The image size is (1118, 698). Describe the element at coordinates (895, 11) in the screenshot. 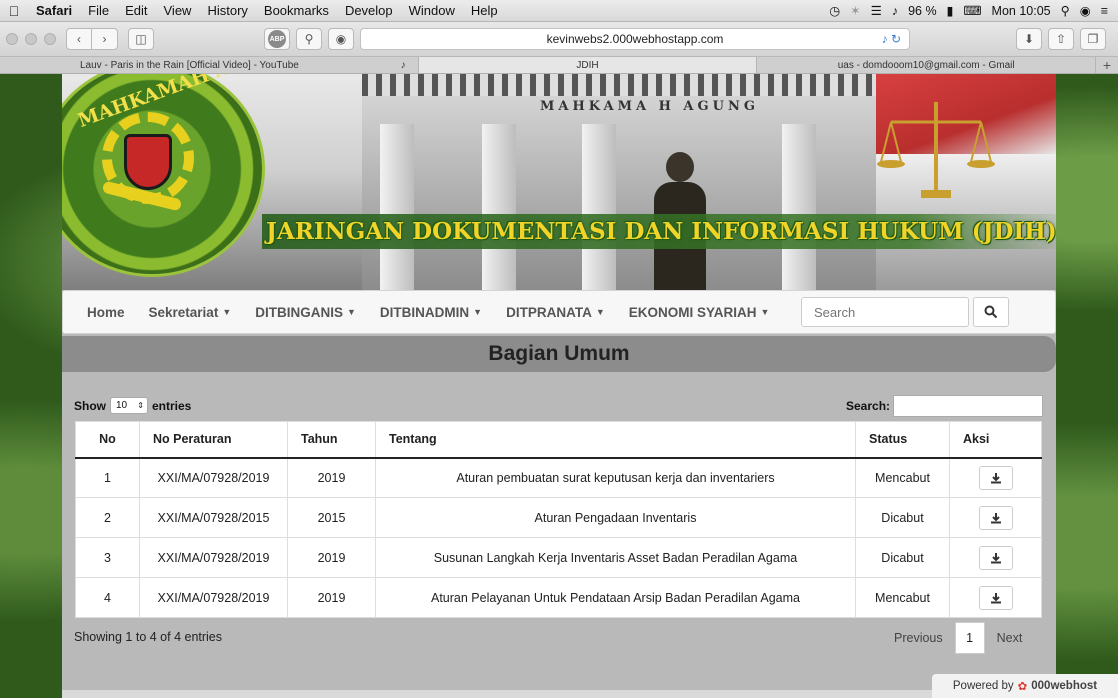

I see `volume-icon: ♪` at that location.